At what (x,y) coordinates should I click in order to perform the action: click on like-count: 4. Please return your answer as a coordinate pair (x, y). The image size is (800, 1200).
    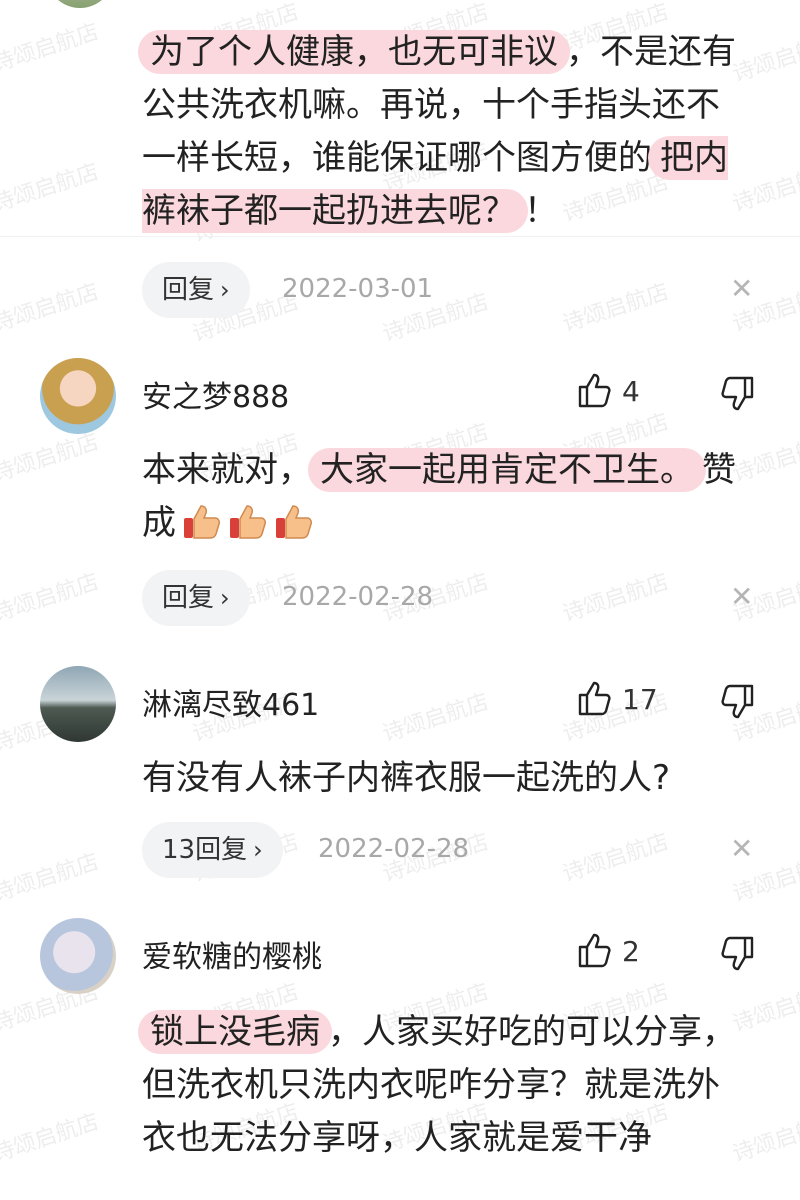
    Looking at the image, I should click on (631, 391).